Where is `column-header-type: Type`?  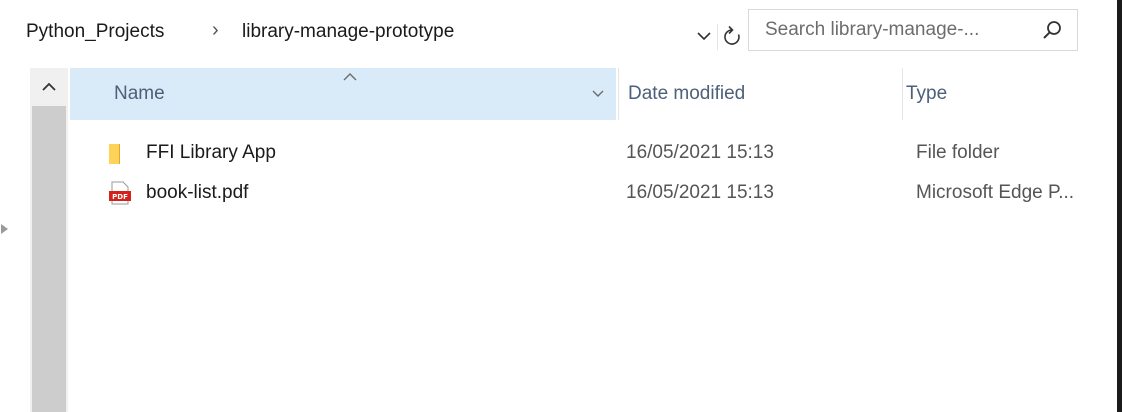 column-header-type: Type is located at coordinates (1014, 94).